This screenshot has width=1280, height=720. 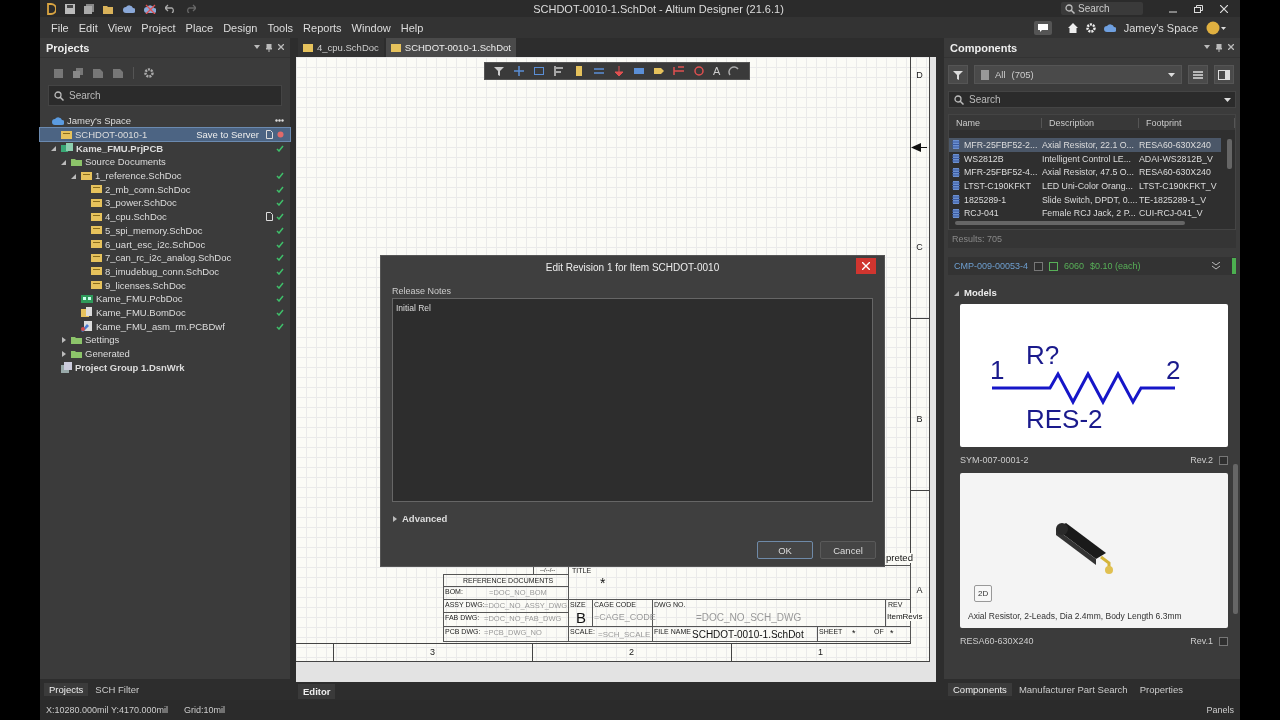 I want to click on component-row: WS2812B Intelligent Control LE... ADAI-WS2812B_V, so click(x=1085, y=158).